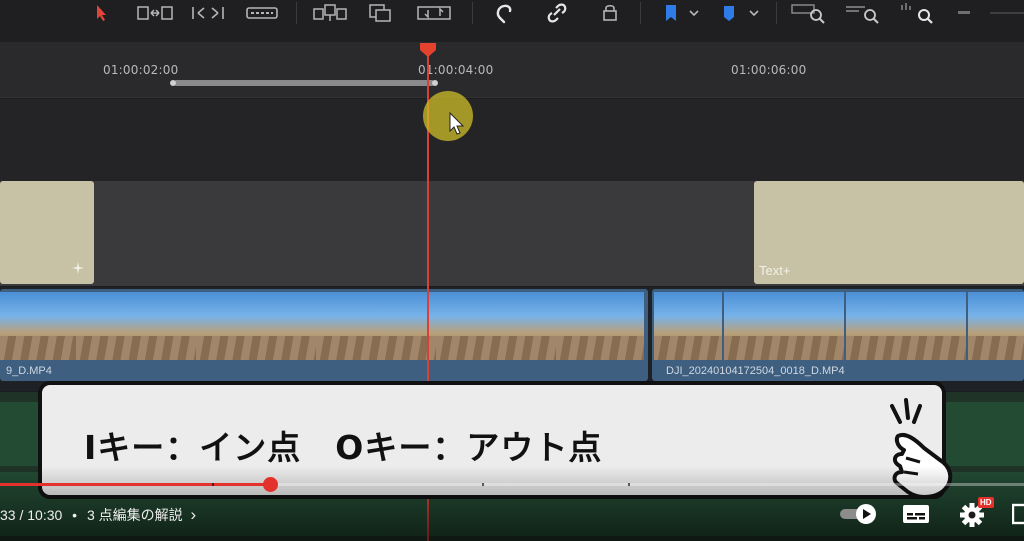  Describe the element at coordinates (976, 515) in the screenshot. I see `settings-icon: HD` at that location.